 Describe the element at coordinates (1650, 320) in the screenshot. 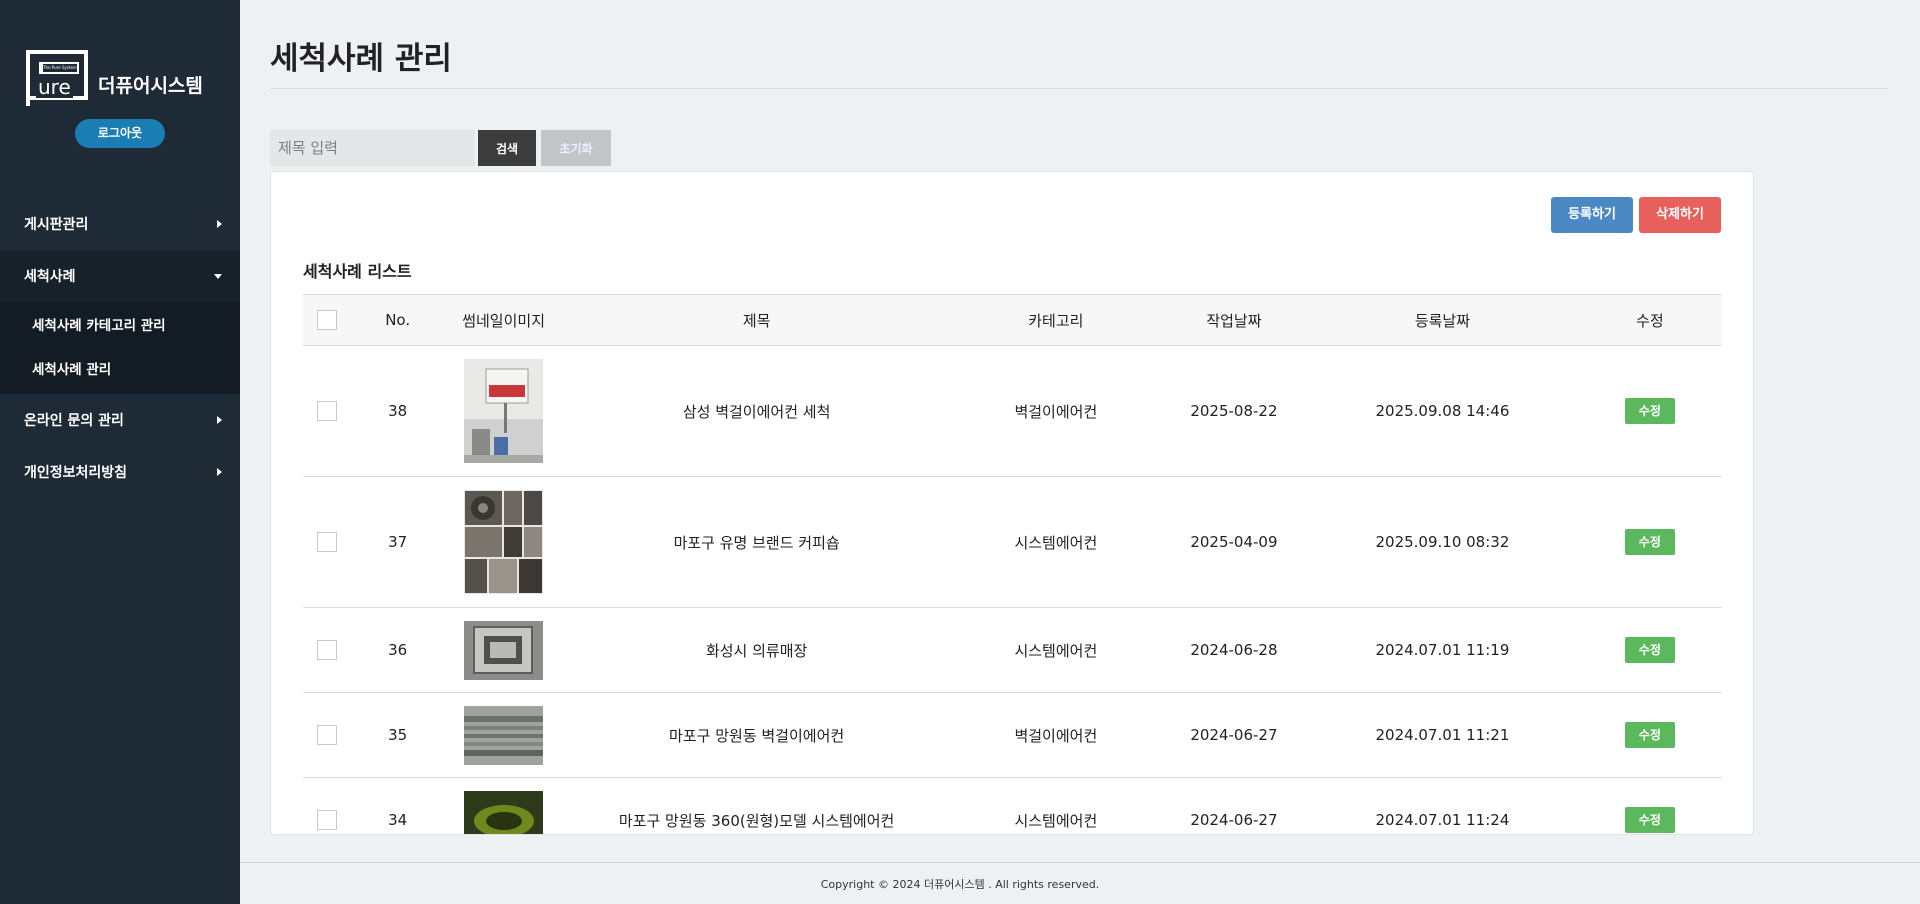

I see `column-header: 수정` at that location.